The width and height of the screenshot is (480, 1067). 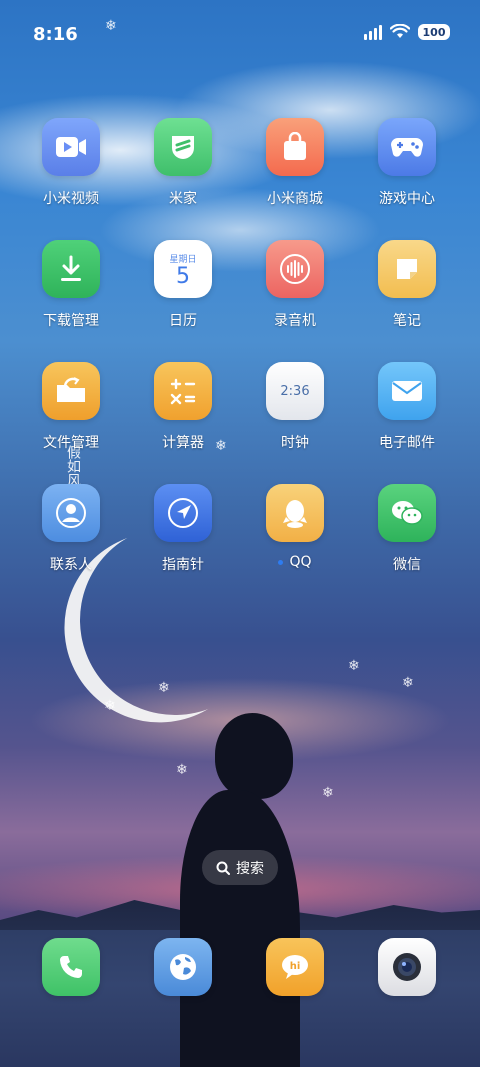 I want to click on app-contacts: 联系人, so click(x=71, y=529).